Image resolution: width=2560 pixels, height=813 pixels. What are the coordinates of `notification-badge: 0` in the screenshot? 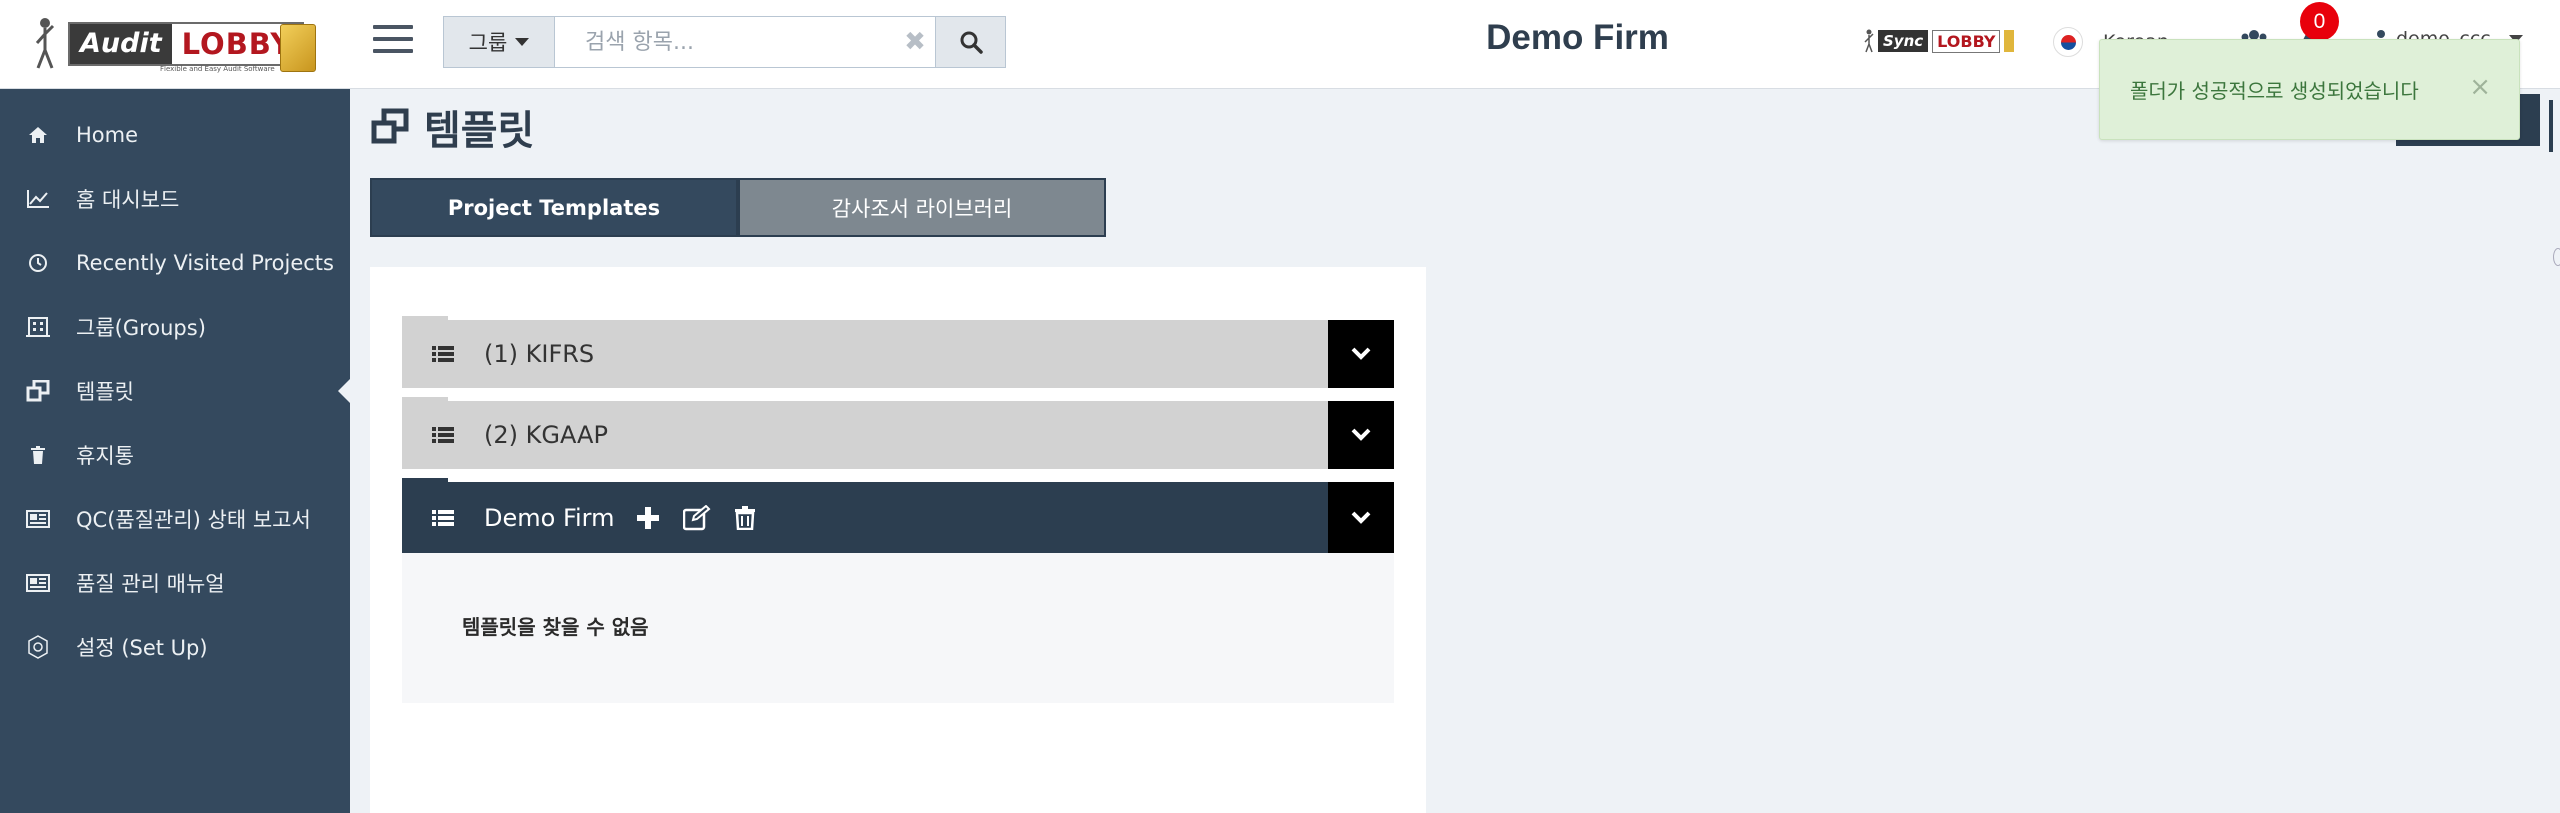 It's located at (2319, 21).